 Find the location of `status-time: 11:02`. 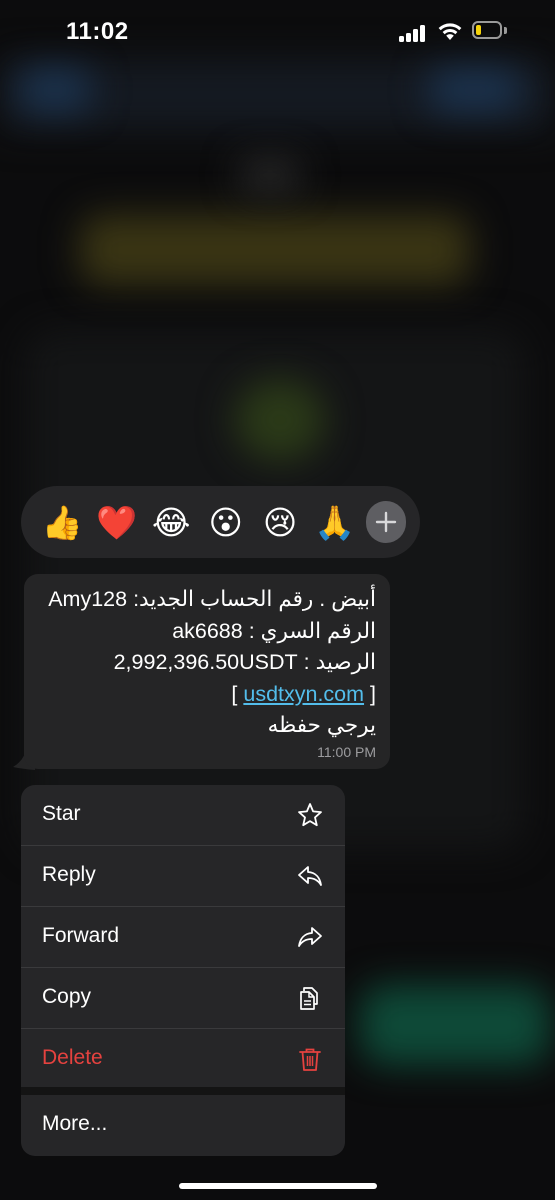

status-time: 11:02 is located at coordinates (97, 31).